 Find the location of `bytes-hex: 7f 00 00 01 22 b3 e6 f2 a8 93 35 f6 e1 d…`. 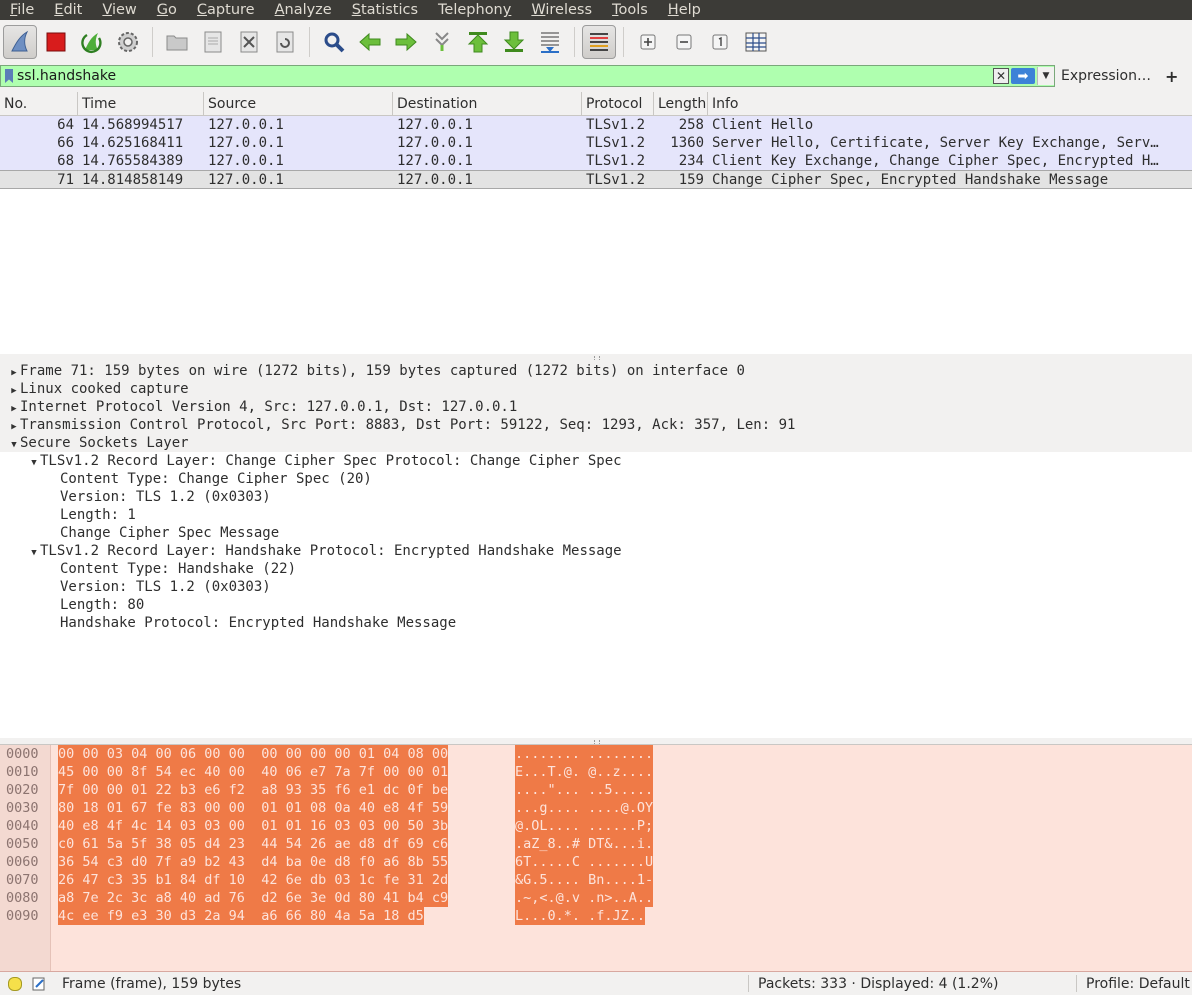

bytes-hex: 7f 00 00 01 22 b3 e6 f2 a8 93 35 f6 e1 d… is located at coordinates (253, 790).